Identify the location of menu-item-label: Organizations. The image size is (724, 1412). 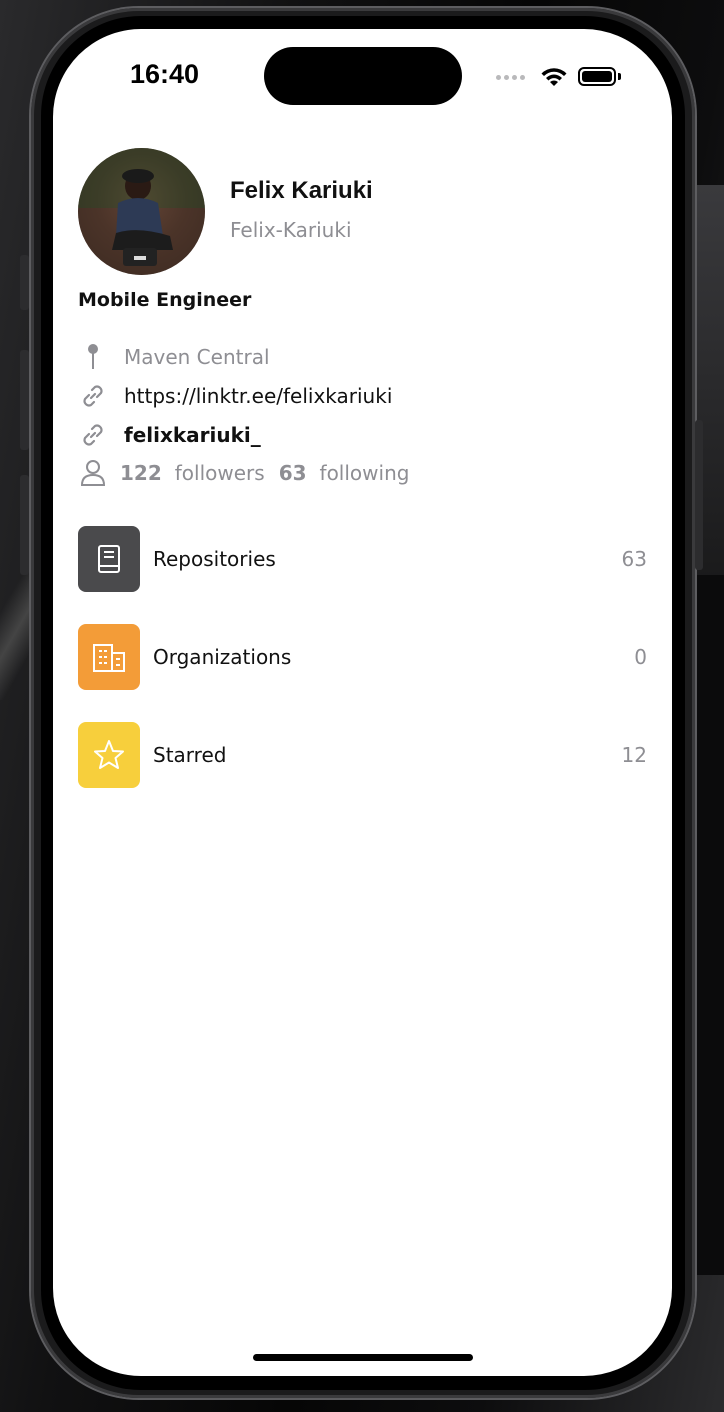
(222, 657).